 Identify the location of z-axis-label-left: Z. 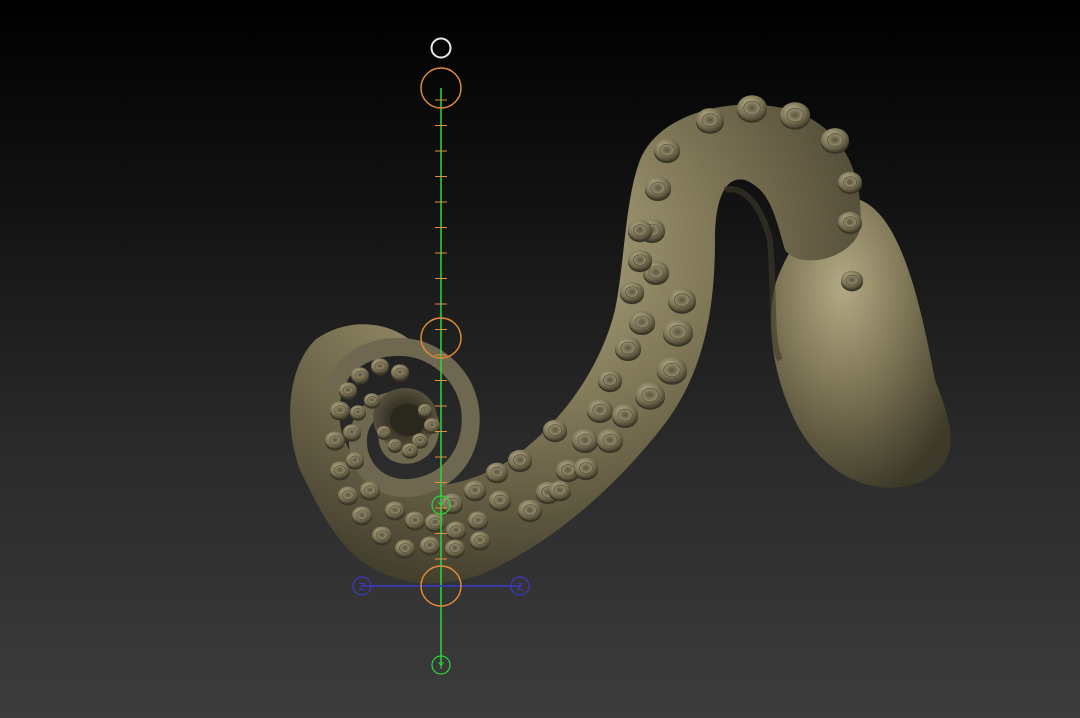
(362, 587).